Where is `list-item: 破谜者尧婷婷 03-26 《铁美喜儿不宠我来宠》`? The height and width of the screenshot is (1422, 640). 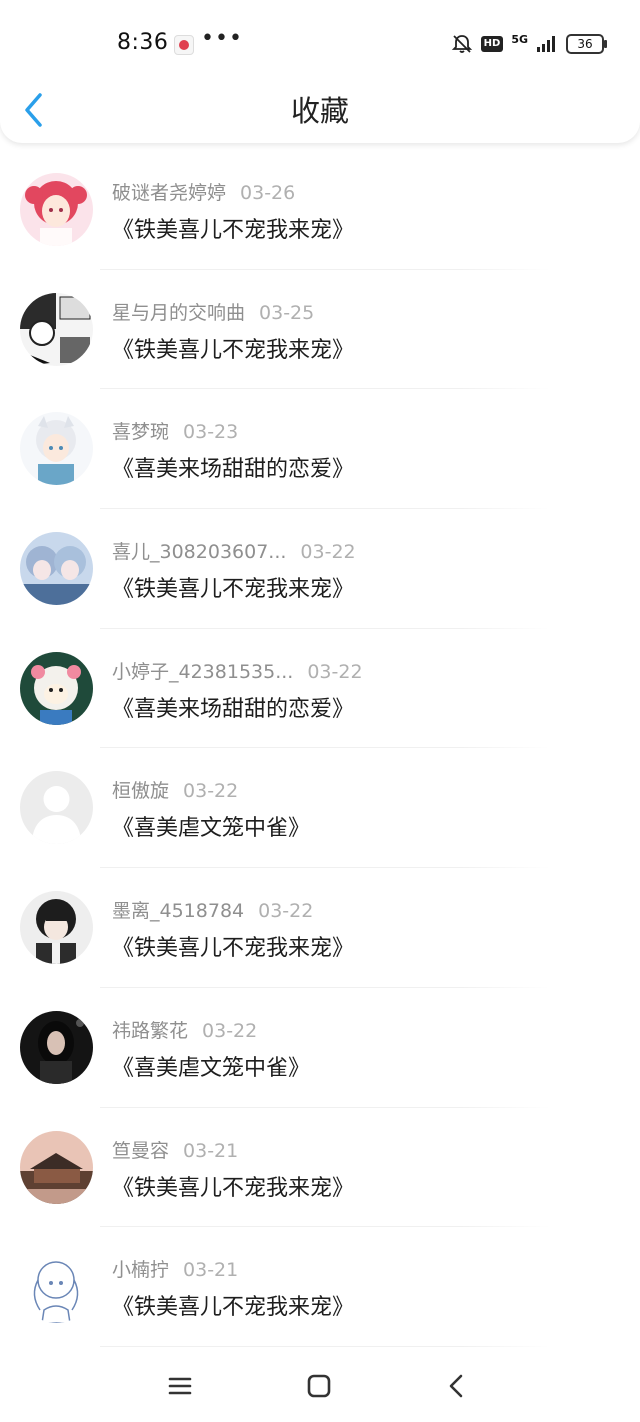 list-item: 破谜者尧婷婷 03-26 《铁美喜儿不宠我来宠》 is located at coordinates (320, 210).